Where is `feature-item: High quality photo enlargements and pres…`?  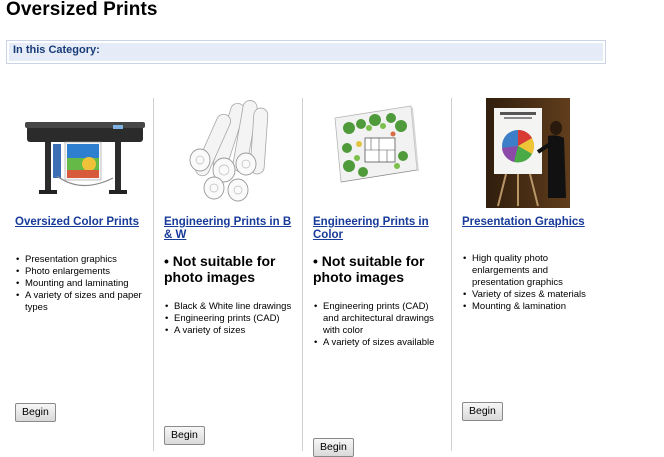 feature-item: High quality photo enlargements and pres… is located at coordinates (527, 271).